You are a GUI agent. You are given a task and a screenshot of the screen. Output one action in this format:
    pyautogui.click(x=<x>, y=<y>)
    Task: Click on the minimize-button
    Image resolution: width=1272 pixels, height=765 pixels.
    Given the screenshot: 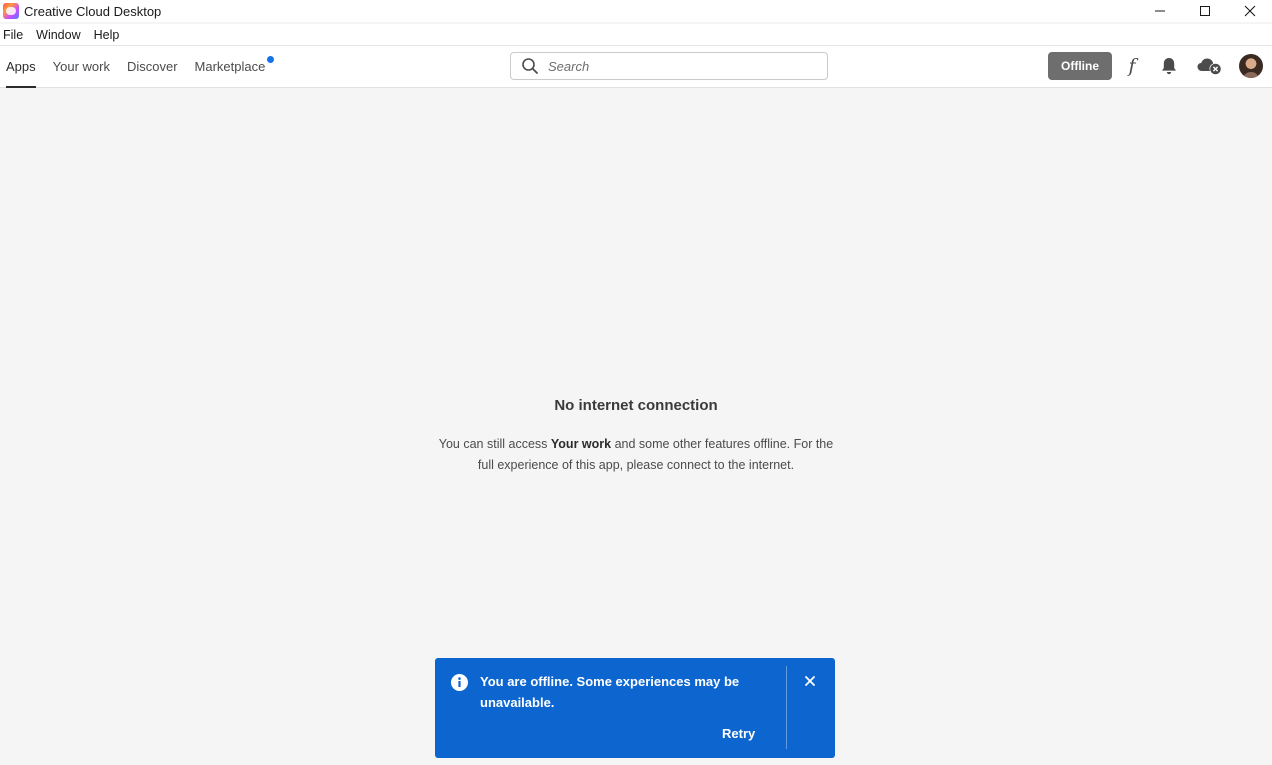 What is the action you would take?
    pyautogui.click(x=1159, y=11)
    